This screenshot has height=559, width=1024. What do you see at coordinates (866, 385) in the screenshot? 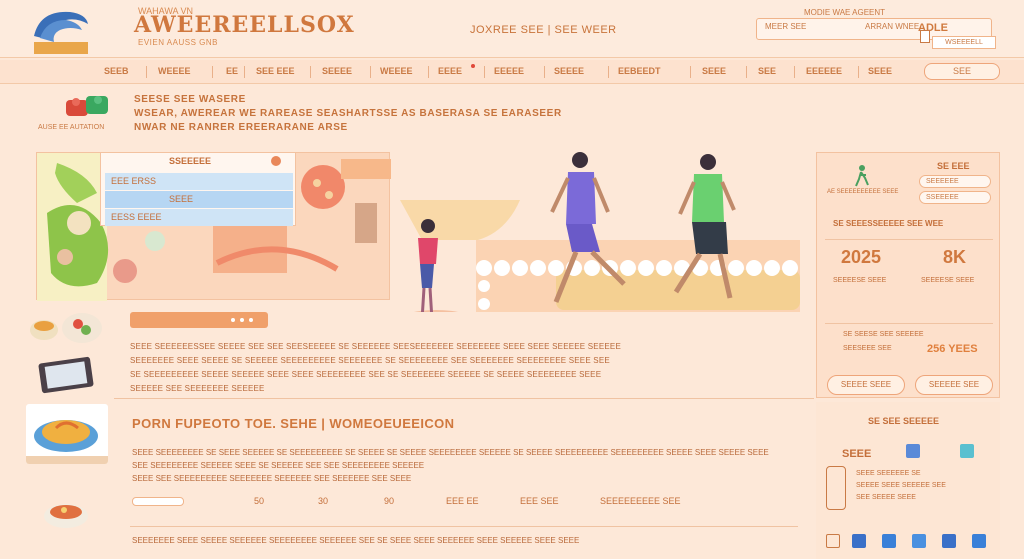
I see `panel-button: SEEEE SEEE` at bounding box center [866, 385].